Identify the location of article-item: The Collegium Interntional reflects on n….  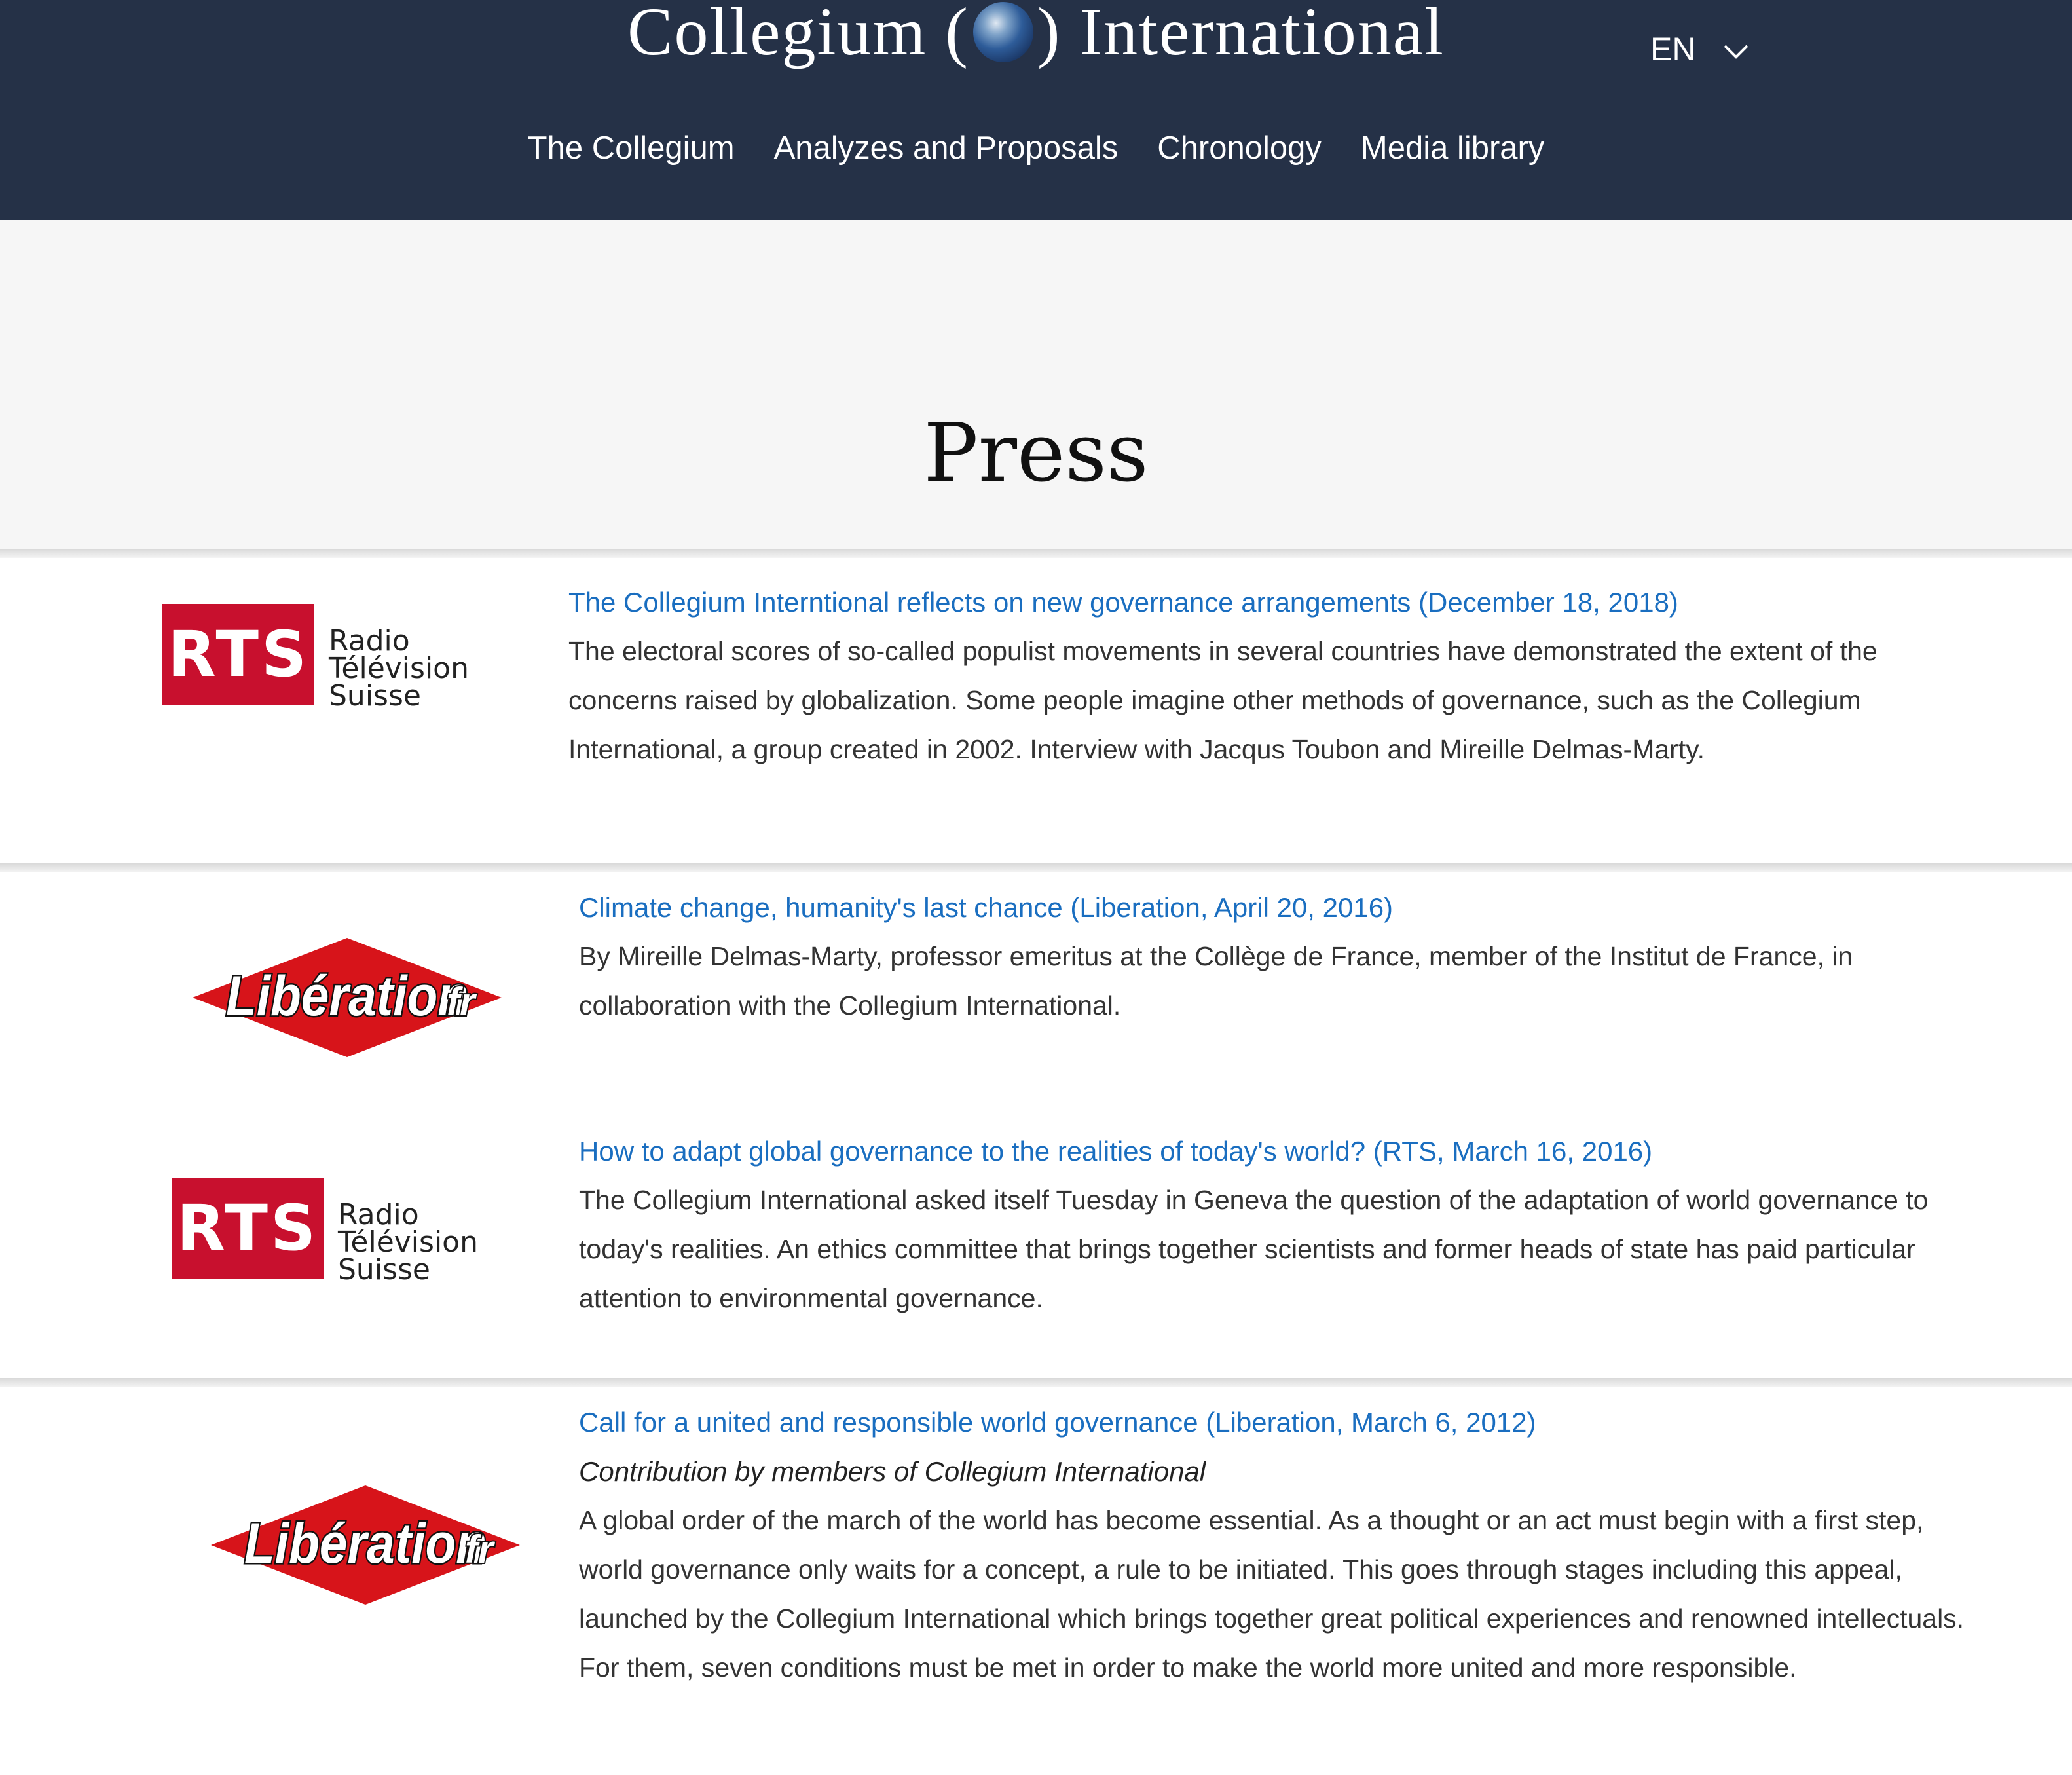
(1275, 676).